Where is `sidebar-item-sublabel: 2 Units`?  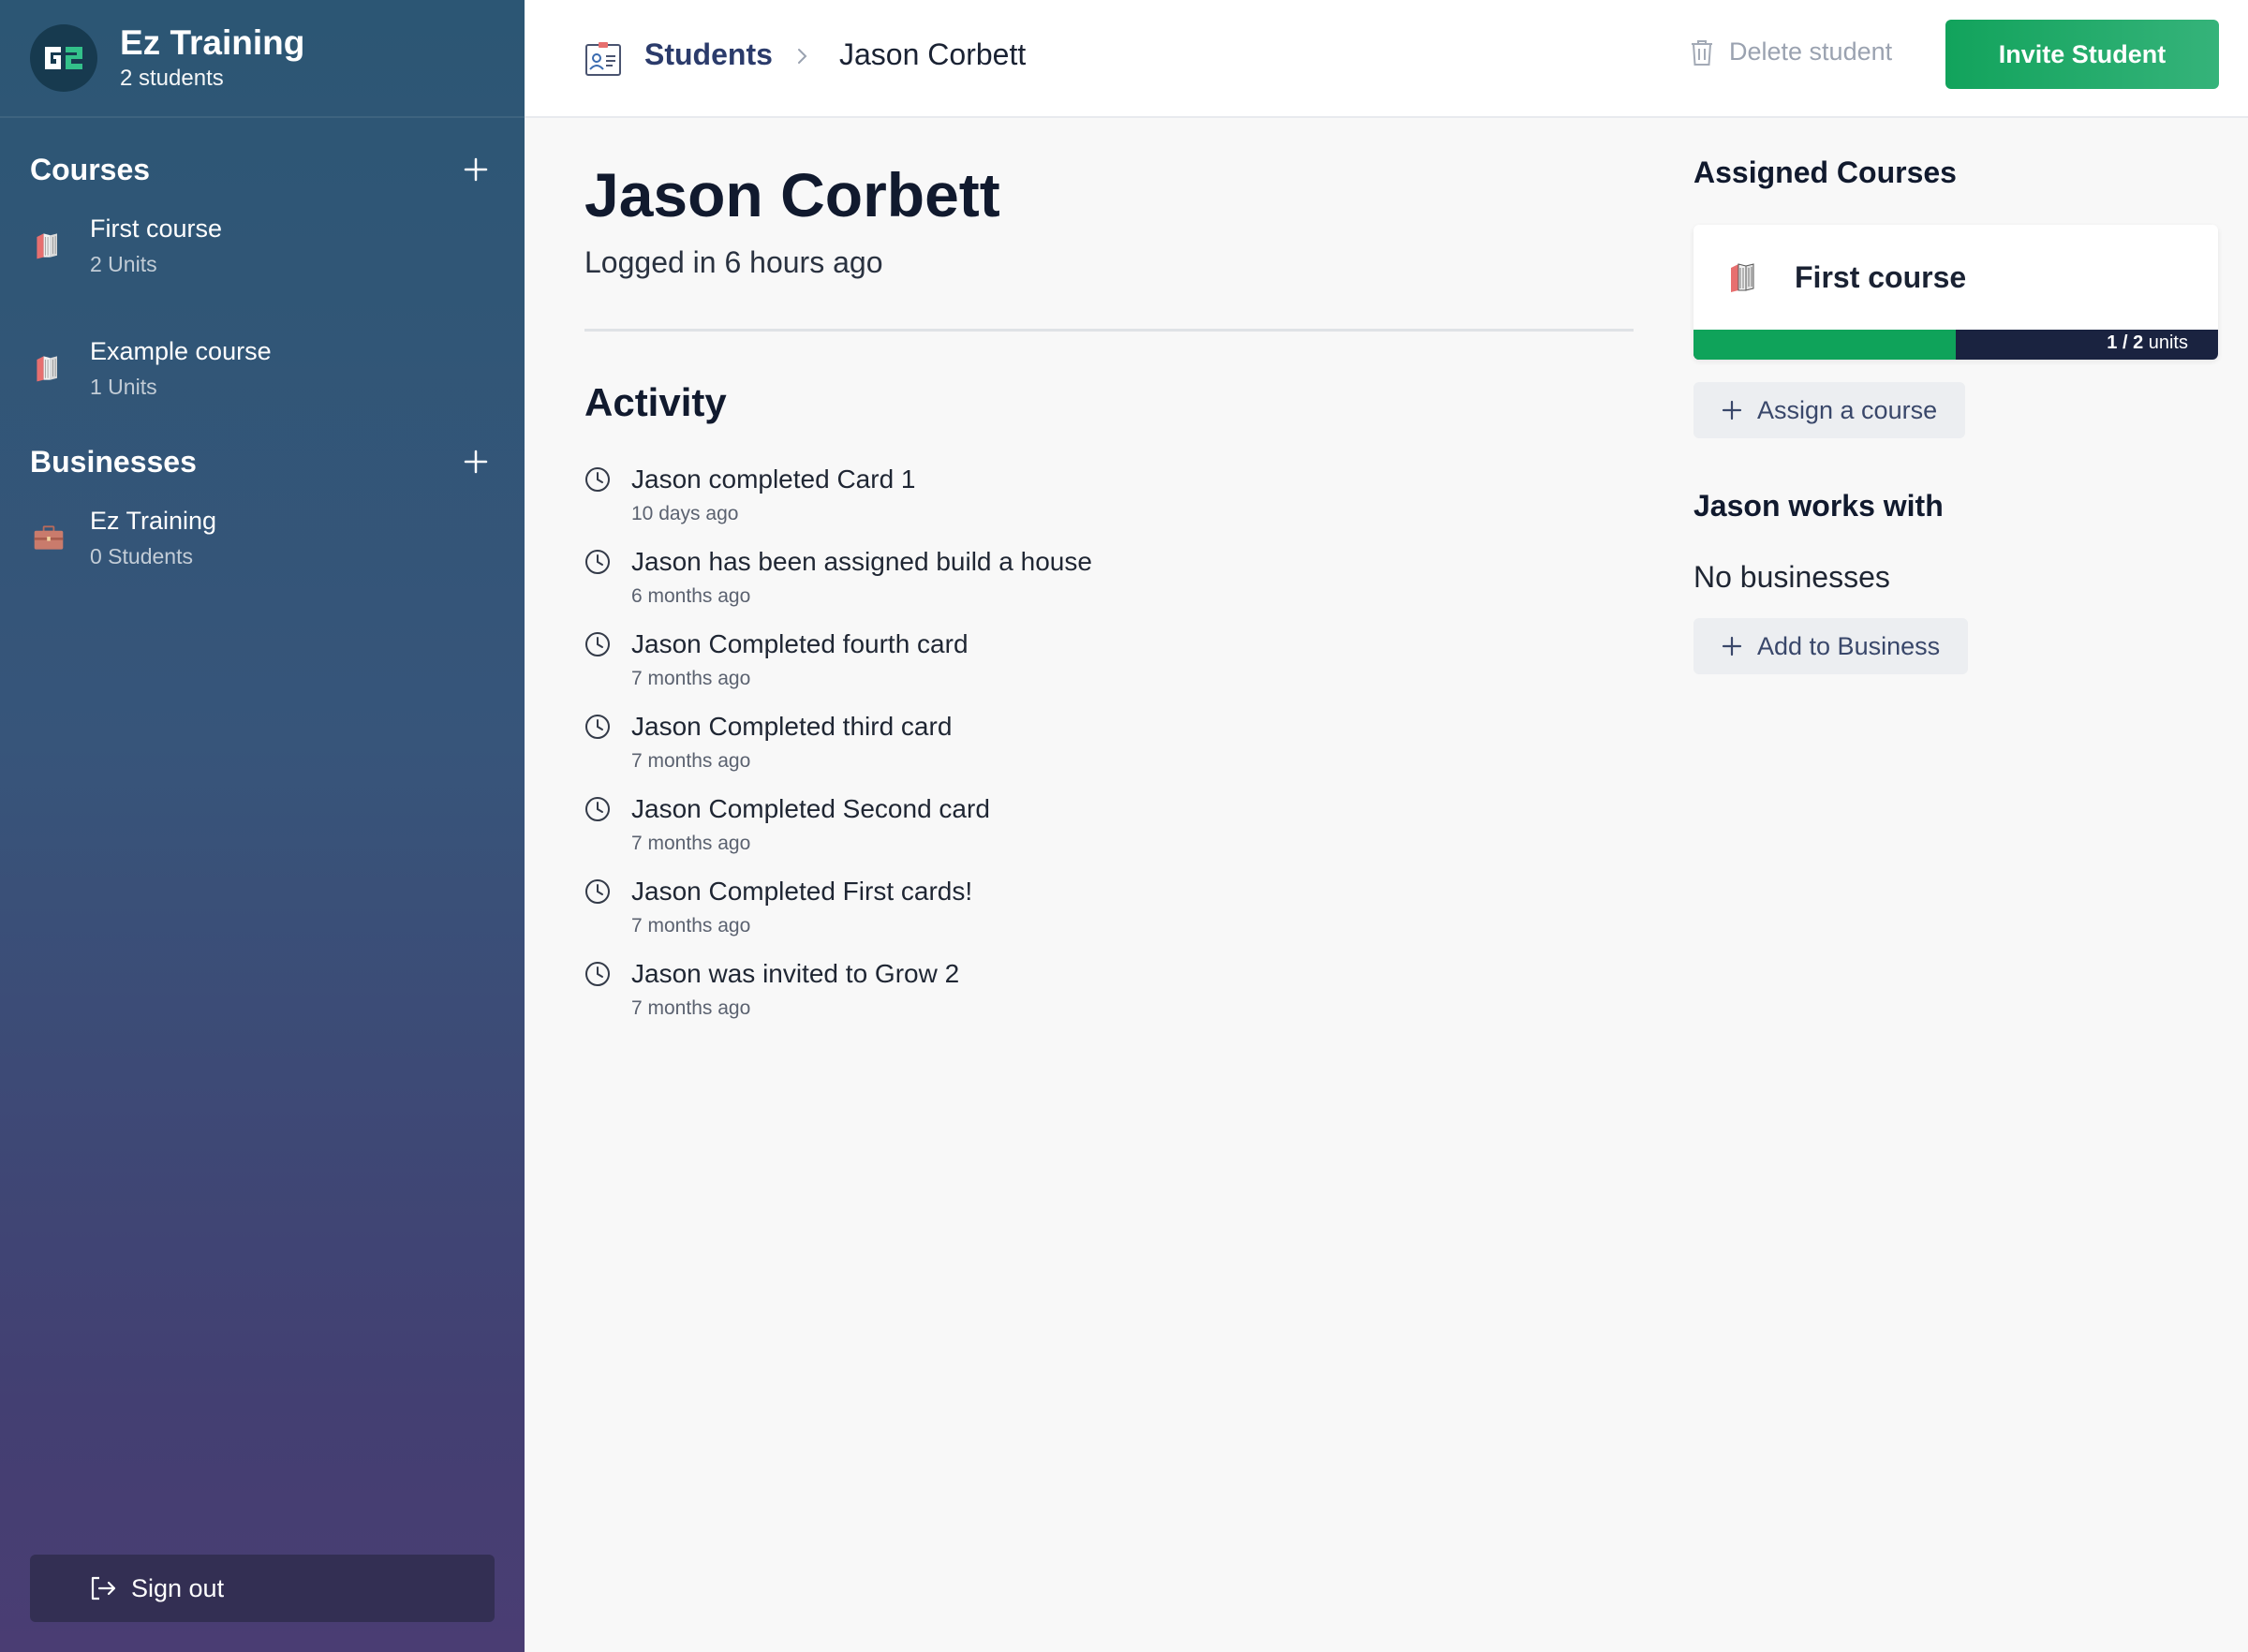 sidebar-item-sublabel: 2 Units is located at coordinates (123, 263).